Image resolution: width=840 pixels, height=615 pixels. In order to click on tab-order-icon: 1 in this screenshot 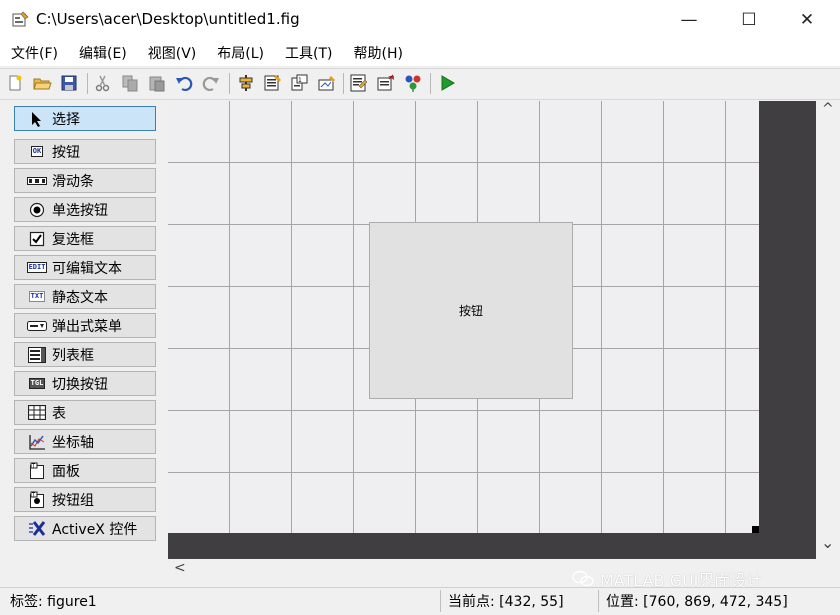, I will do `click(300, 83)`.